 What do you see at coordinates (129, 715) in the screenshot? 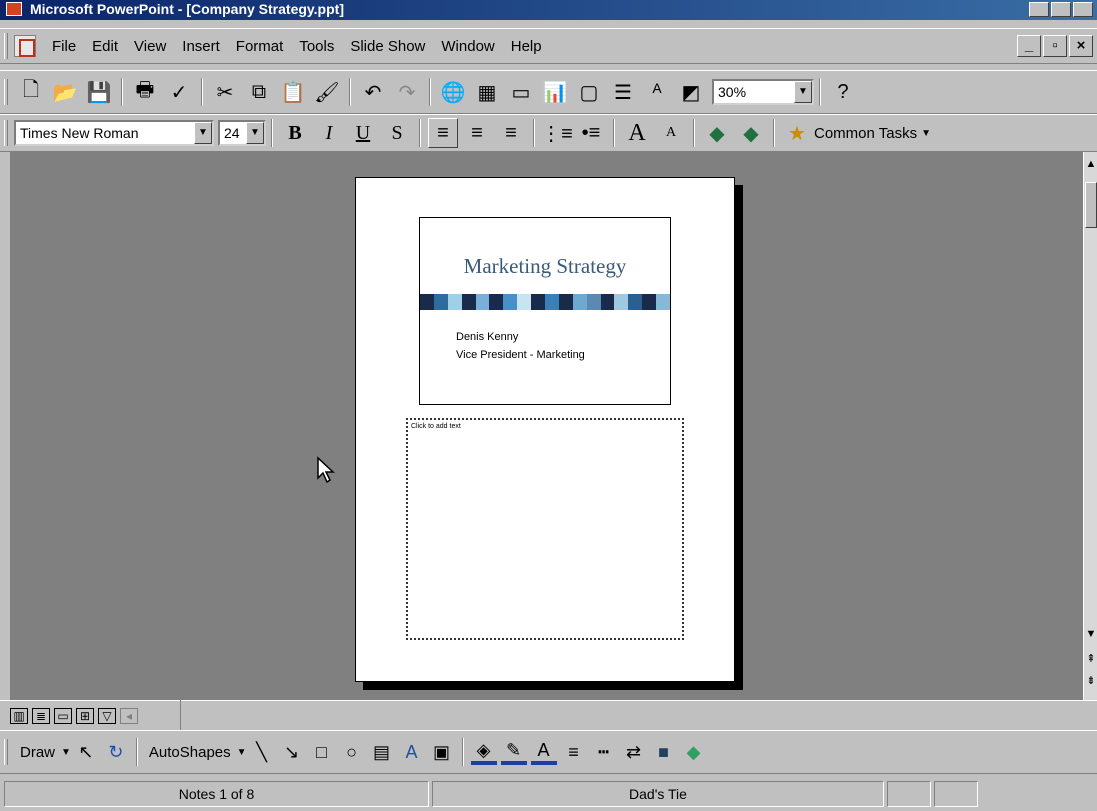
I see `scroll-left-icon: ◂` at bounding box center [129, 715].